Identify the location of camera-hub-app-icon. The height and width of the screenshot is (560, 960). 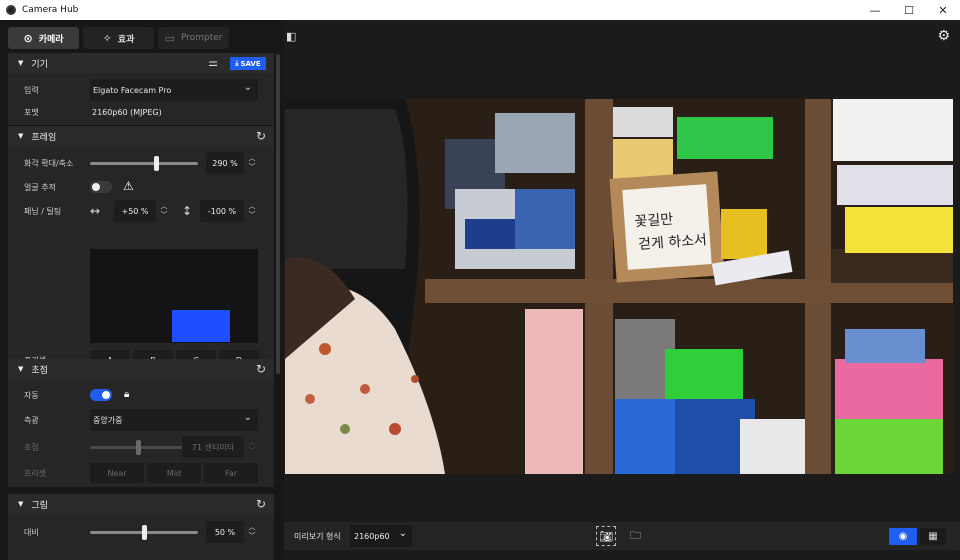
(11, 10).